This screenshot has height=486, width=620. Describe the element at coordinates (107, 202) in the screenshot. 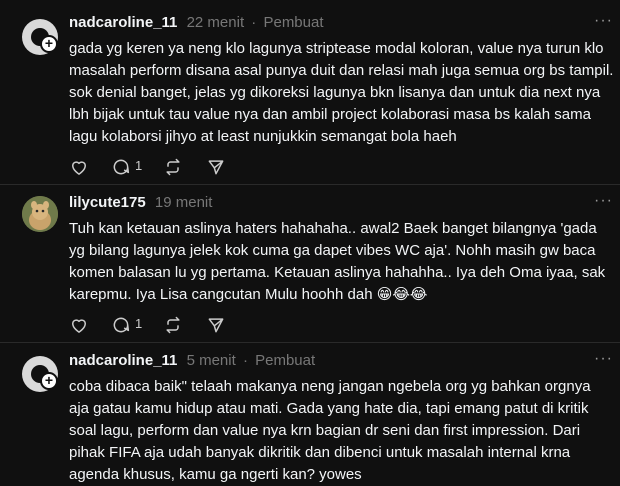

I see `username: lilycute175` at that location.